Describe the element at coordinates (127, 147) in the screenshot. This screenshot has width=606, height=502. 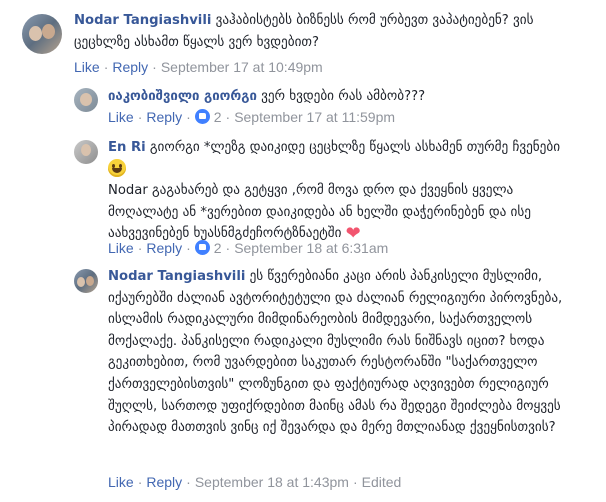
I see `comment-author: En Ri` at that location.